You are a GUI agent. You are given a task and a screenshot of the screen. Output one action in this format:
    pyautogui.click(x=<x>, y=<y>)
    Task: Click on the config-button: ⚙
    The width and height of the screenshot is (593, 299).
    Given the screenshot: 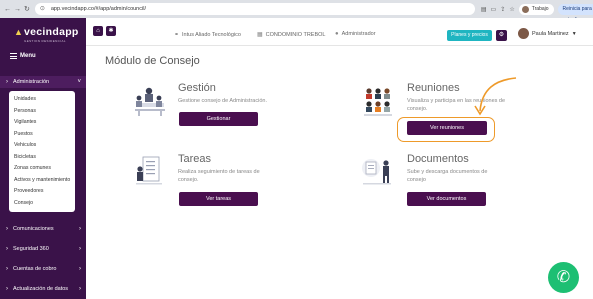 What is the action you would take?
    pyautogui.click(x=501, y=35)
    